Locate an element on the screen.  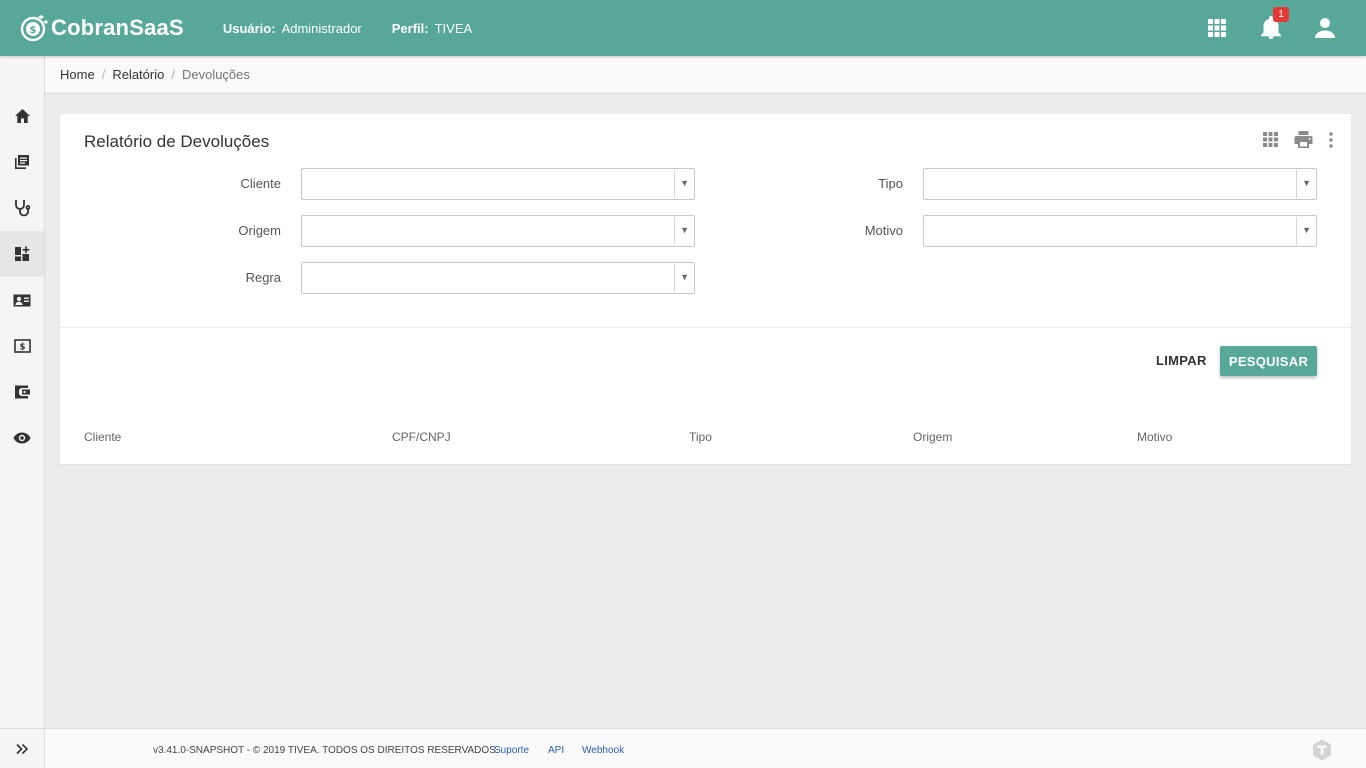
card-divider is located at coordinates (705, 327).